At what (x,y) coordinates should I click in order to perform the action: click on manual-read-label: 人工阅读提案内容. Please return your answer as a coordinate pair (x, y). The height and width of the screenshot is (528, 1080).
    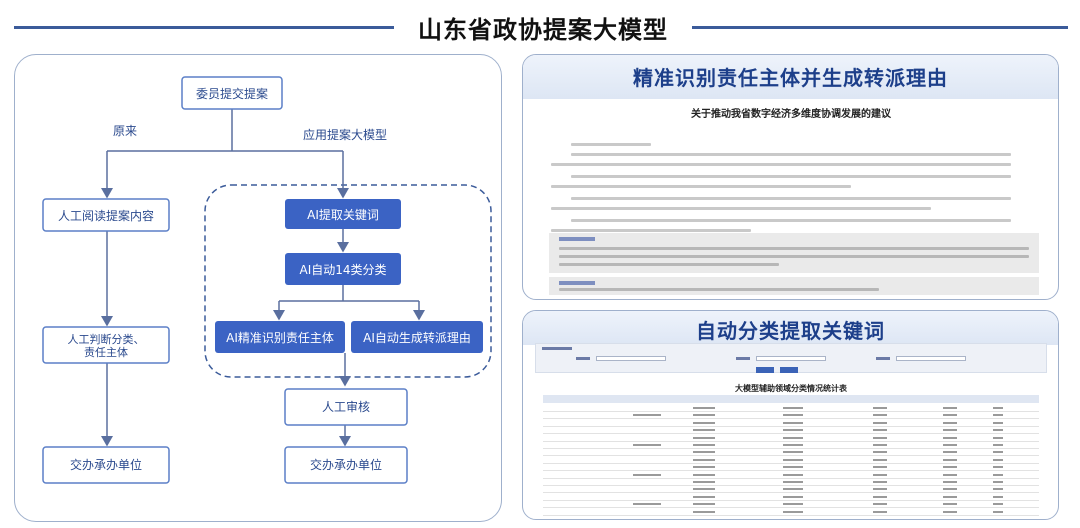
    Looking at the image, I should click on (106, 215).